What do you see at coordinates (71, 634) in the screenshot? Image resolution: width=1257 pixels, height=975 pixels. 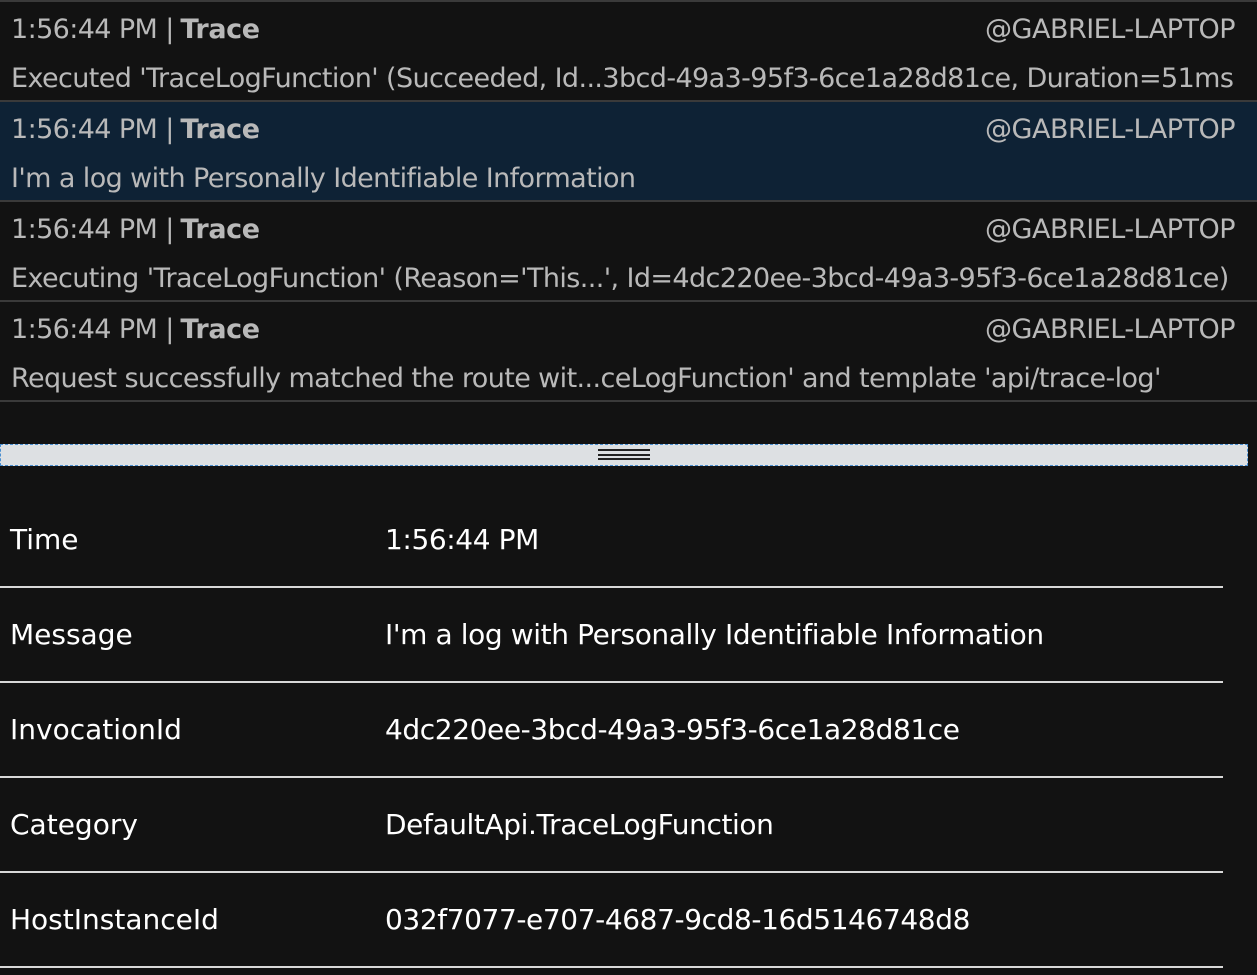 I see `detail-key: Message` at bounding box center [71, 634].